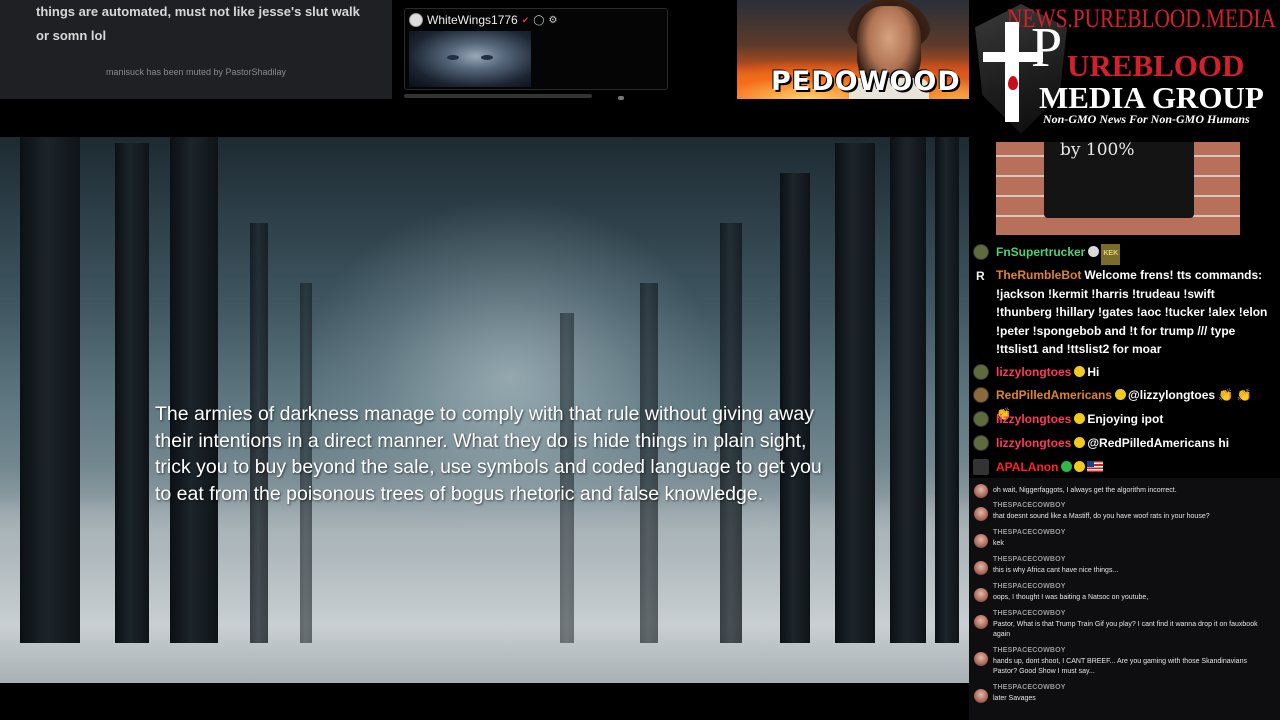  What do you see at coordinates (1097, 151) in the screenshot?
I see `sign-text: by 100%` at bounding box center [1097, 151].